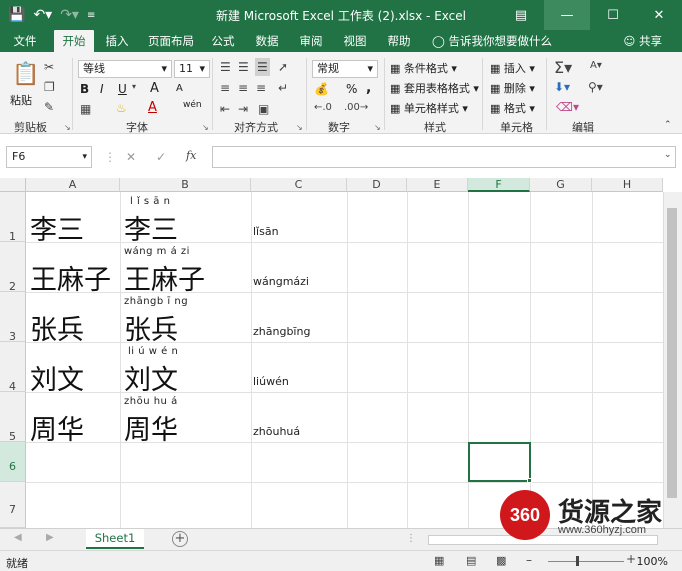 The width and height of the screenshot is (682, 571). Describe the element at coordinates (84, 89) in the screenshot. I see `bold-button: B` at that location.